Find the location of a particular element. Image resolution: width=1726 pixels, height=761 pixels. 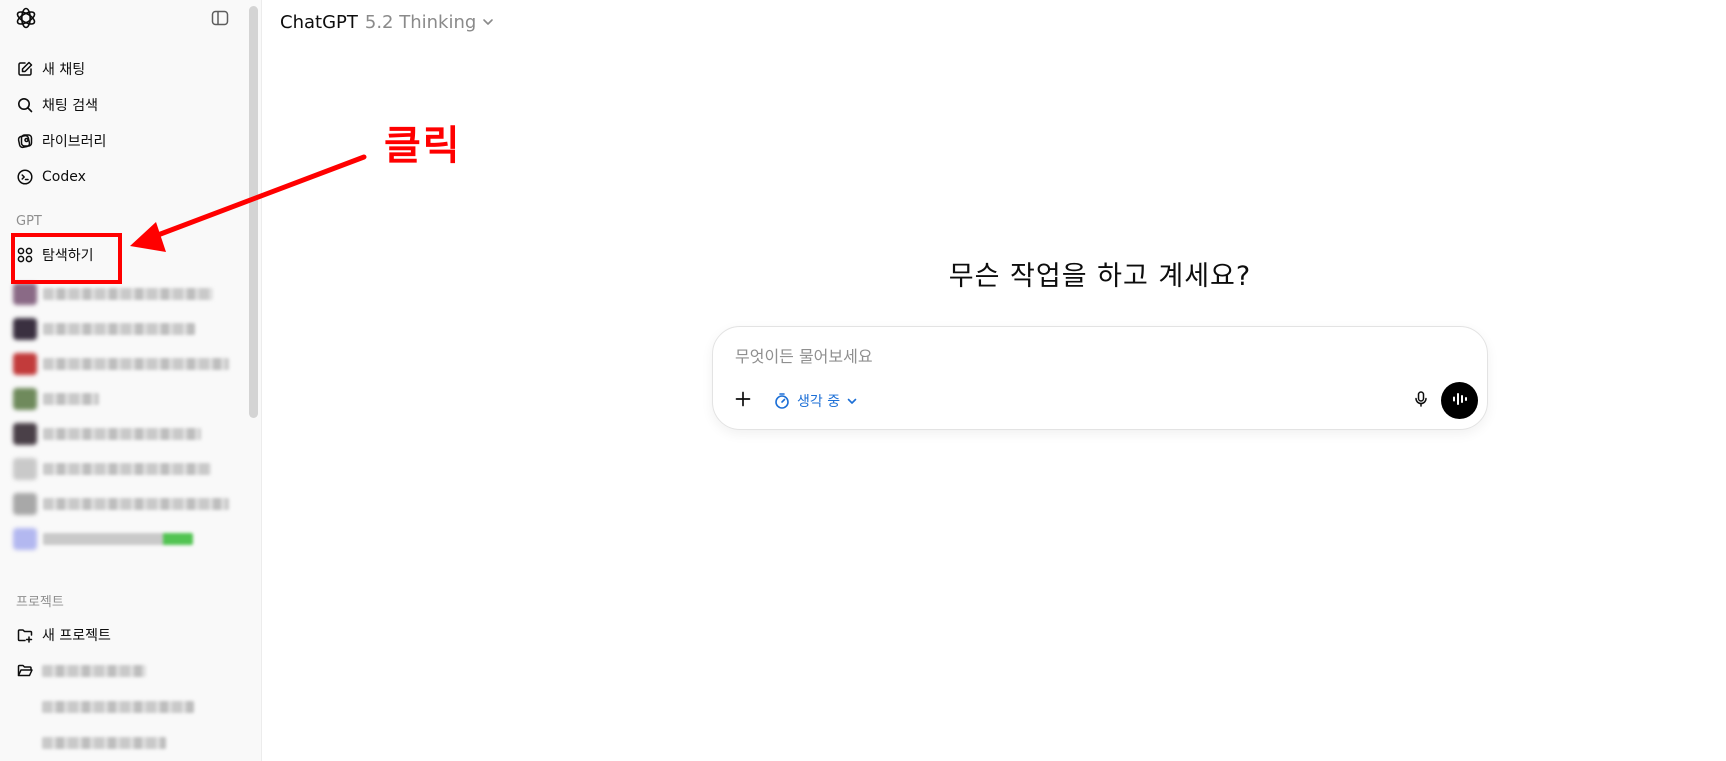

search-chats-button: 채팅 검색 is located at coordinates (126, 105).